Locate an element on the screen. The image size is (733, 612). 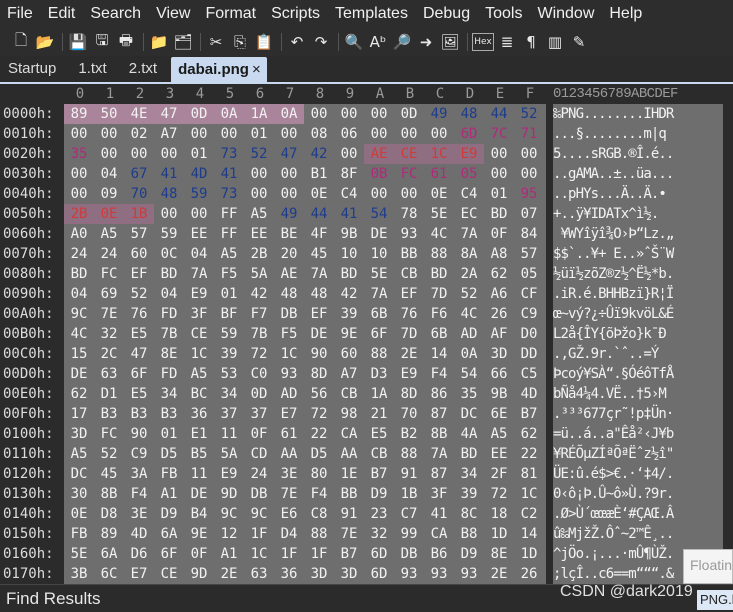
hex-byte: BB is located at coordinates (349, 494).